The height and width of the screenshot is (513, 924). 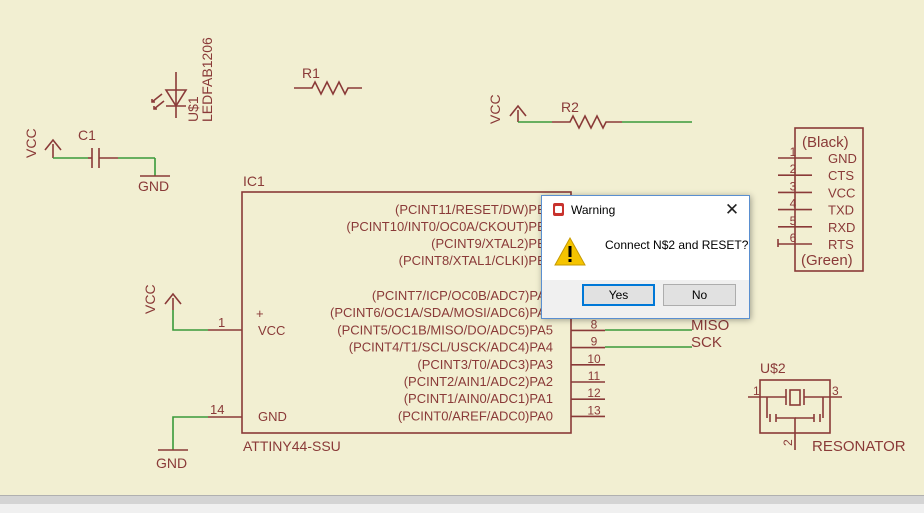 What do you see at coordinates (593, 210) in the screenshot?
I see `dialog-title: Warning` at bounding box center [593, 210].